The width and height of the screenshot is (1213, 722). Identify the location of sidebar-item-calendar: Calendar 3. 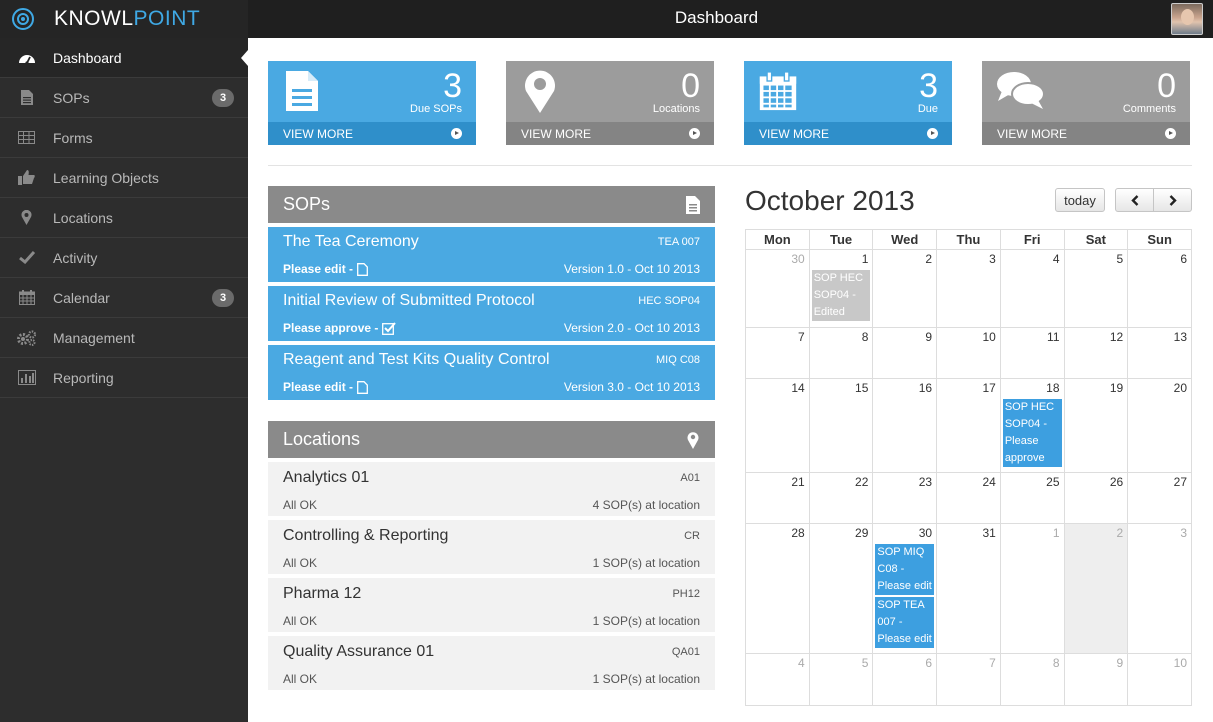
(124, 298).